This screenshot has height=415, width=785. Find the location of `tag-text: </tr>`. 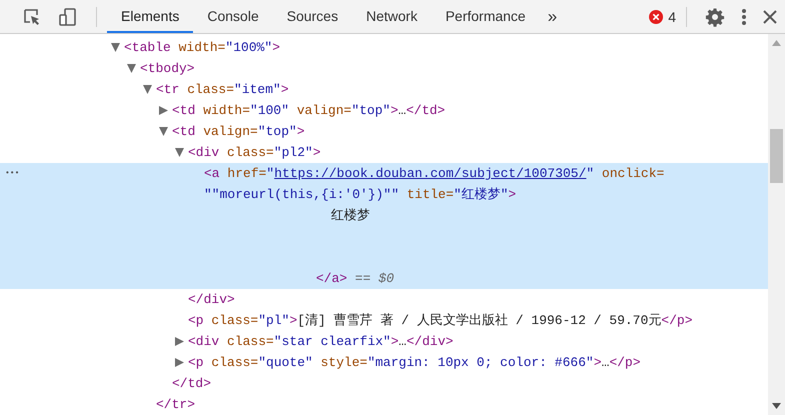

tag-text: </tr> is located at coordinates (176, 404).